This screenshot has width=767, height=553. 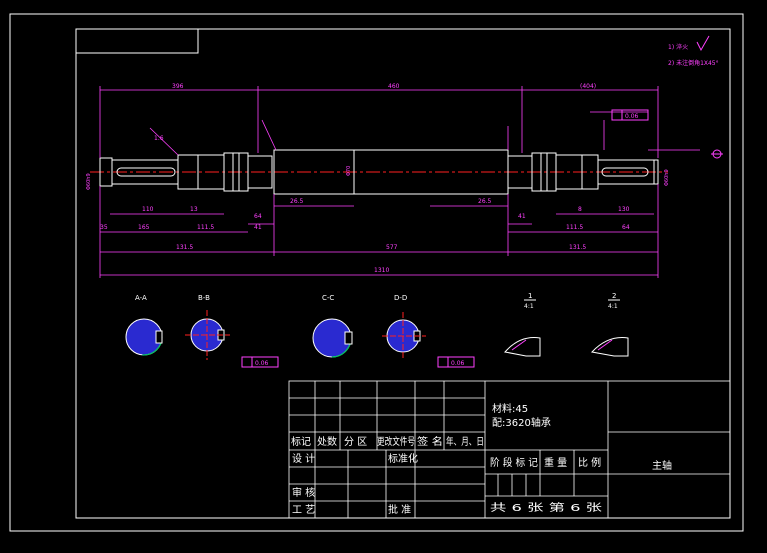 I want to click on tb-scale: 比 例, so click(x=589, y=462).